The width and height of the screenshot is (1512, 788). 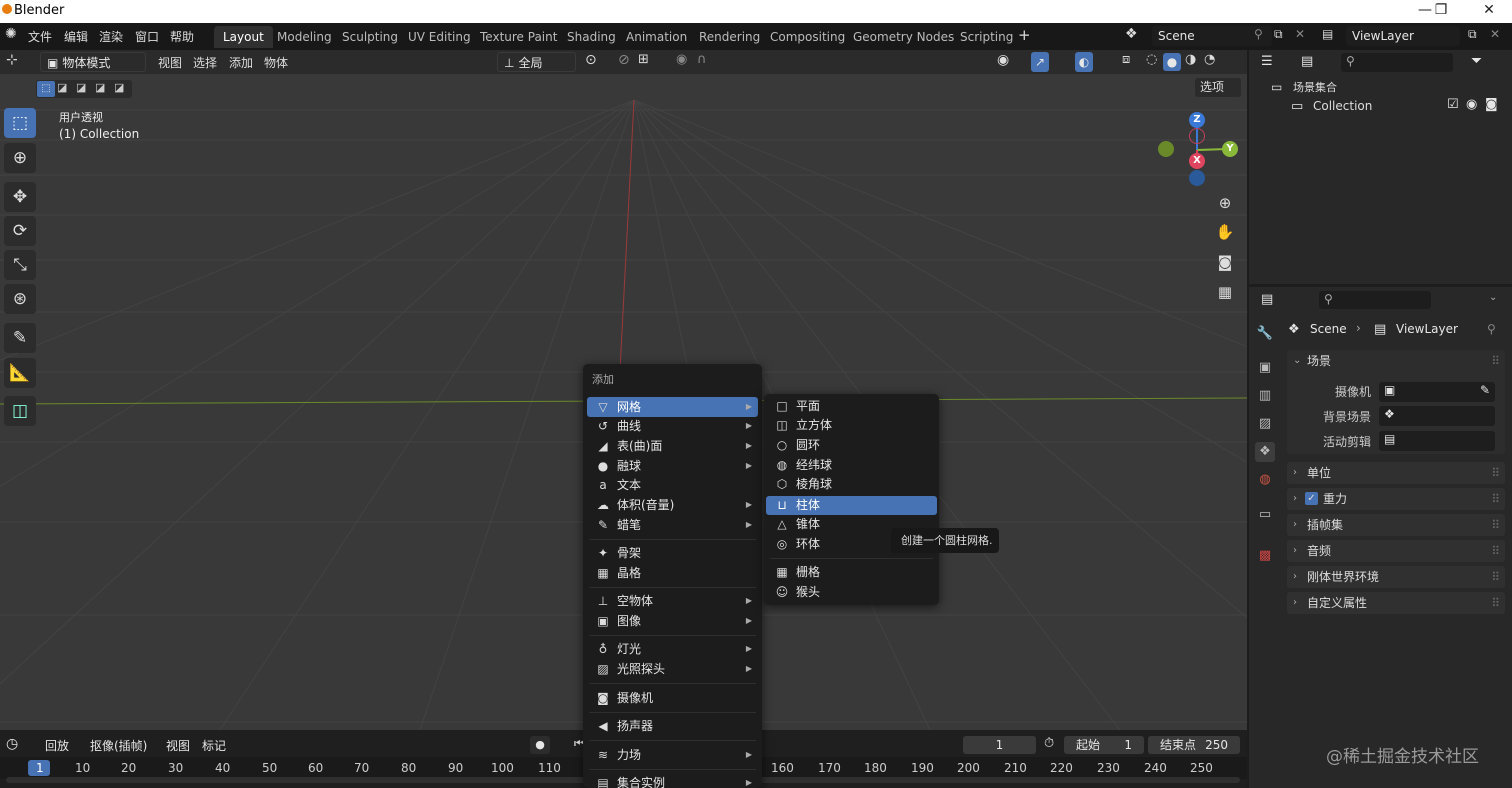 I want to click on menu-help: 帮助, so click(x=182, y=36).